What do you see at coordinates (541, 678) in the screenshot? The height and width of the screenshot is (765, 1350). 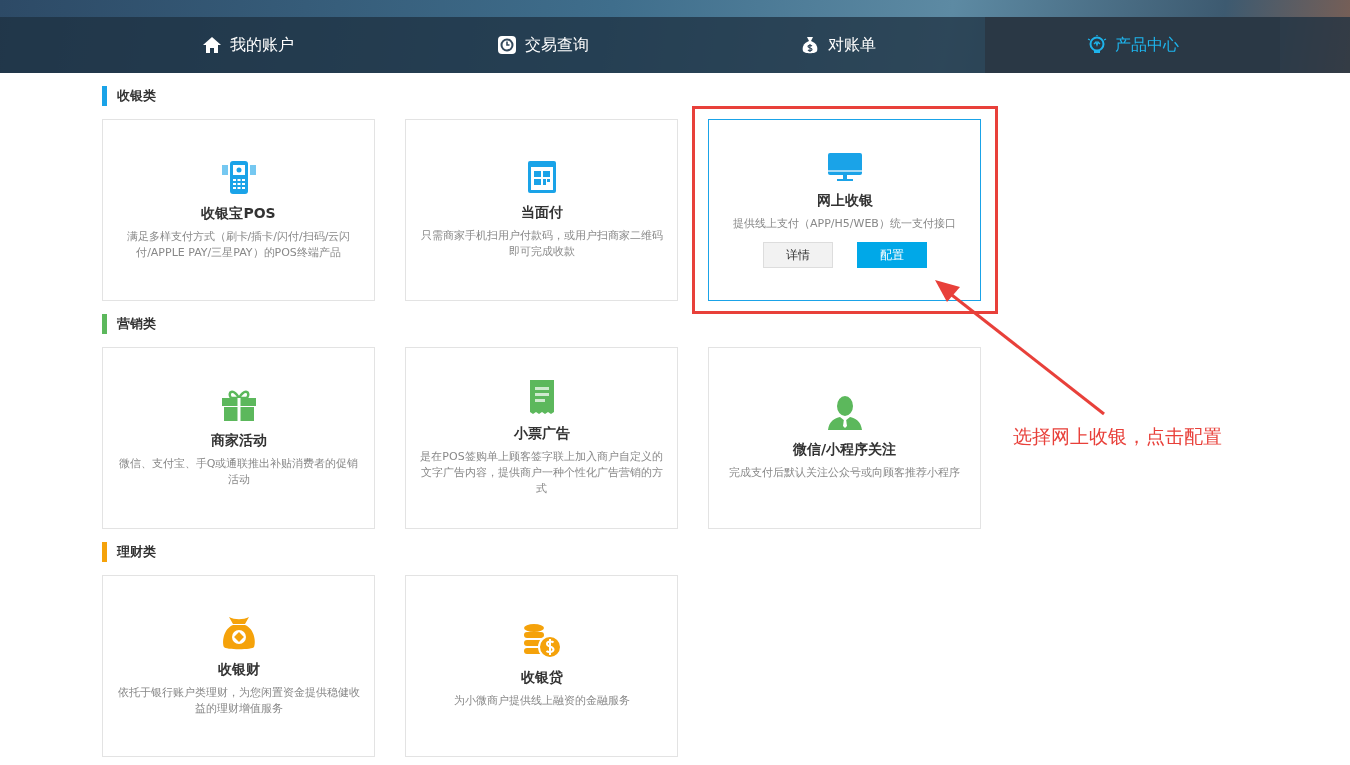 I see `card-title: 收银贷` at bounding box center [541, 678].